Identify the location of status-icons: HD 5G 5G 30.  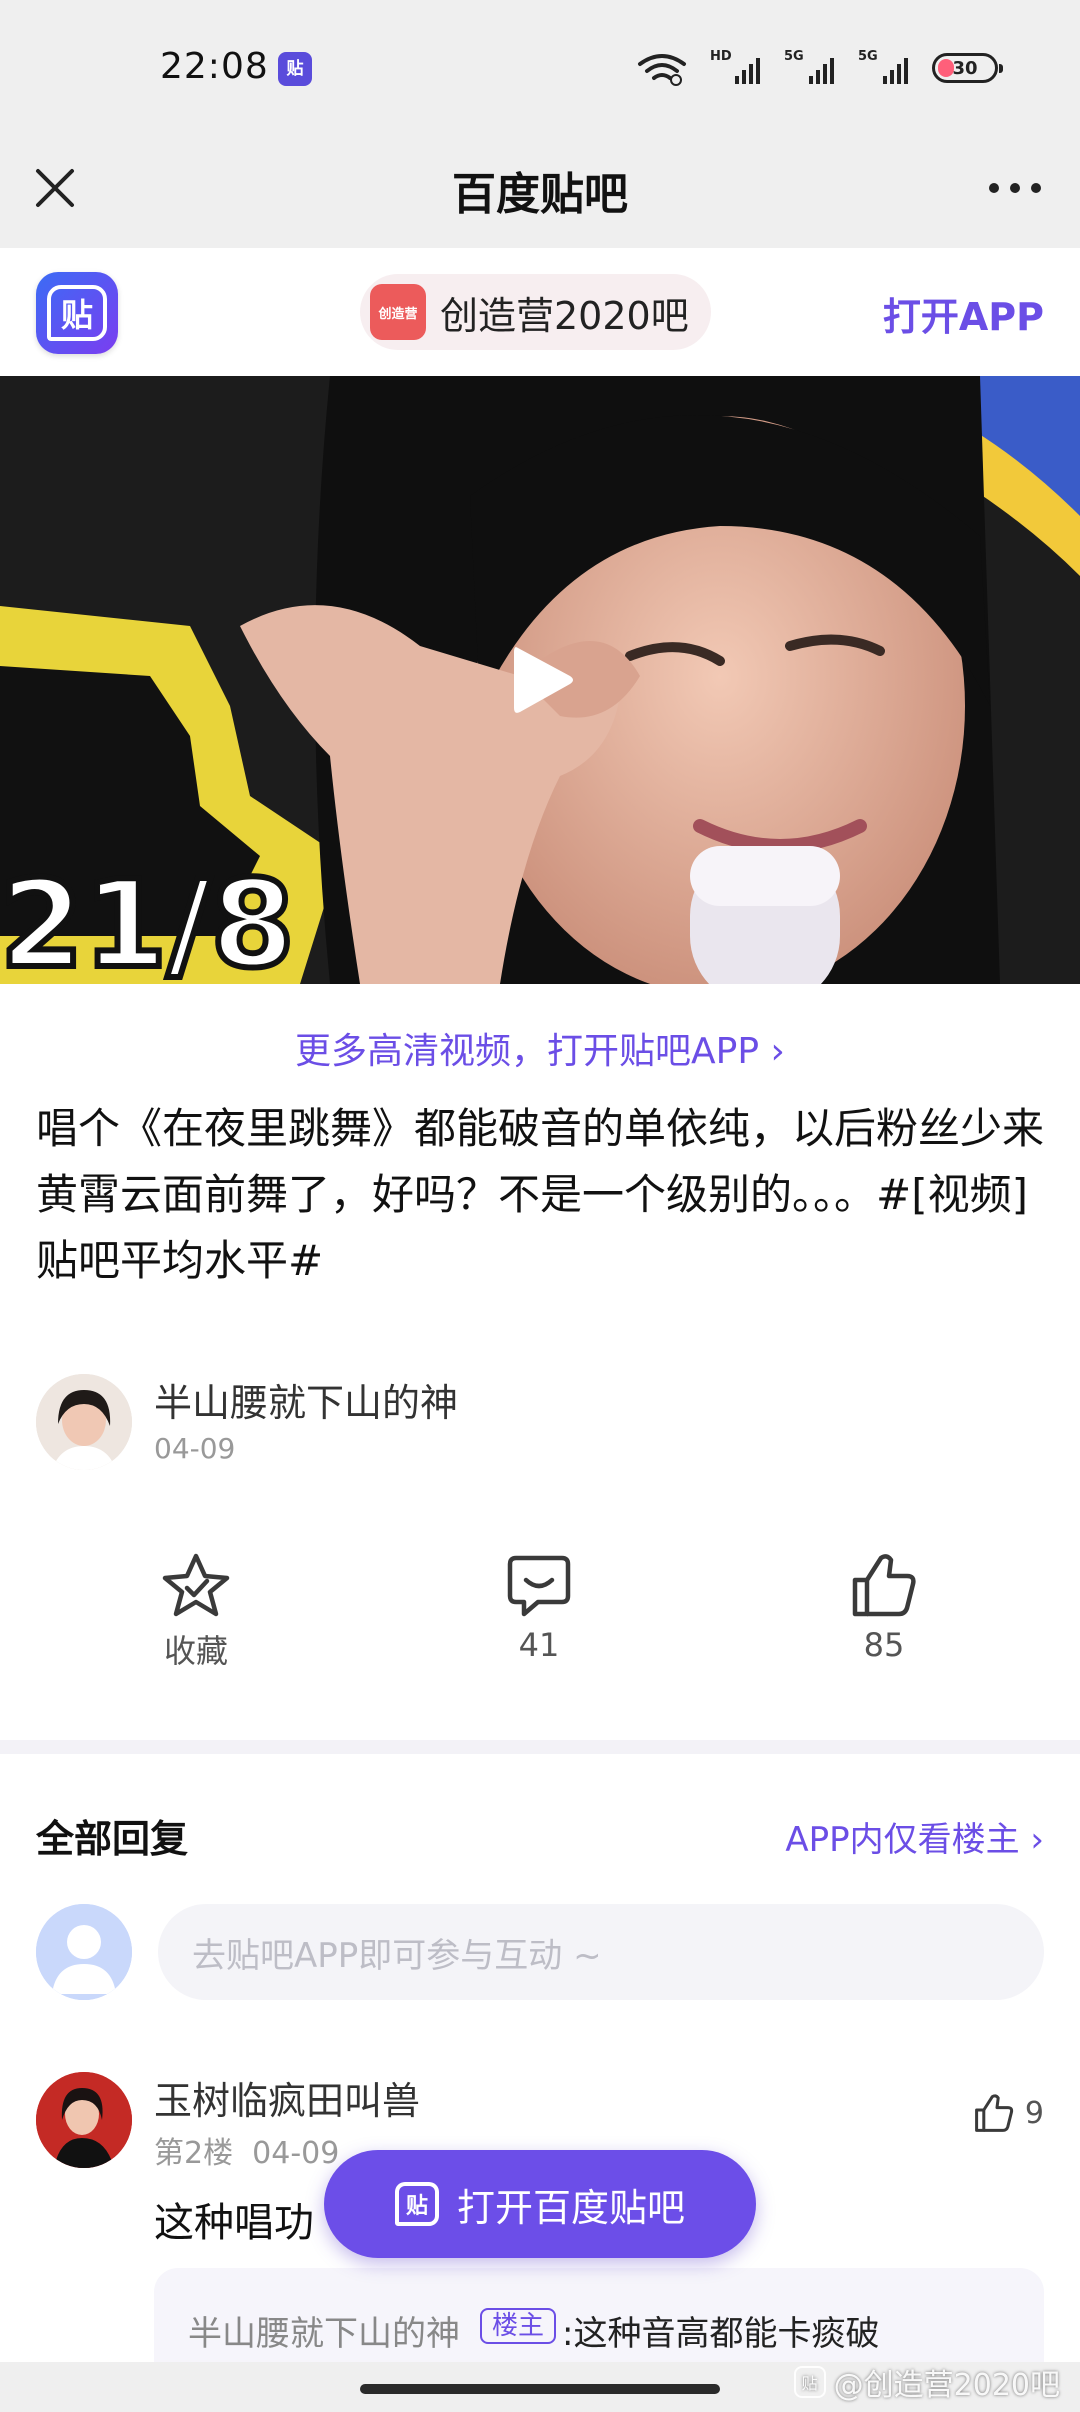
(819, 68).